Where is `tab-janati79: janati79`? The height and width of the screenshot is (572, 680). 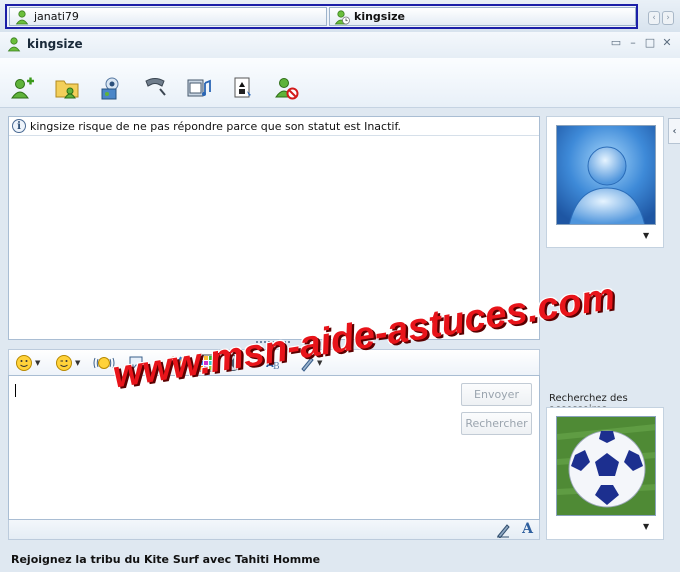
tab-janati79: janati79 is located at coordinates (168, 16).